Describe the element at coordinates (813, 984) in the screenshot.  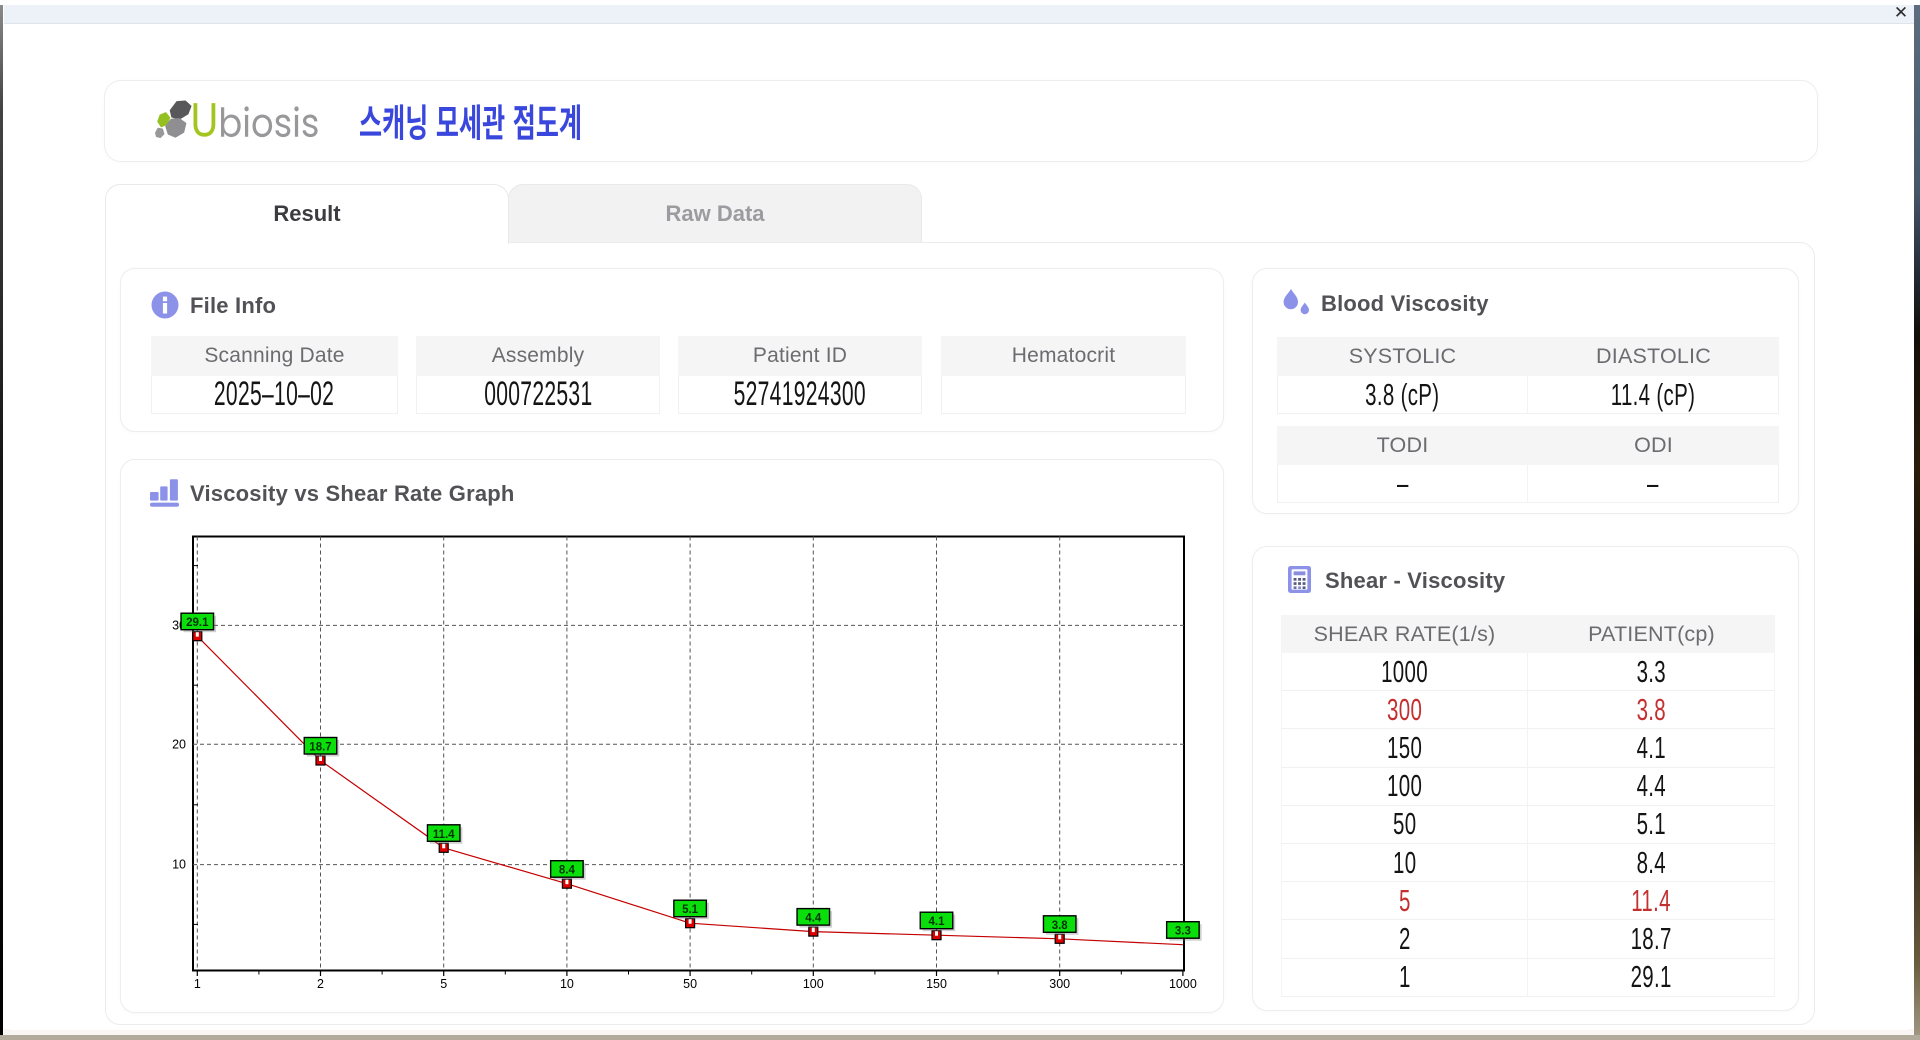
I see `svg-text: 100` at that location.